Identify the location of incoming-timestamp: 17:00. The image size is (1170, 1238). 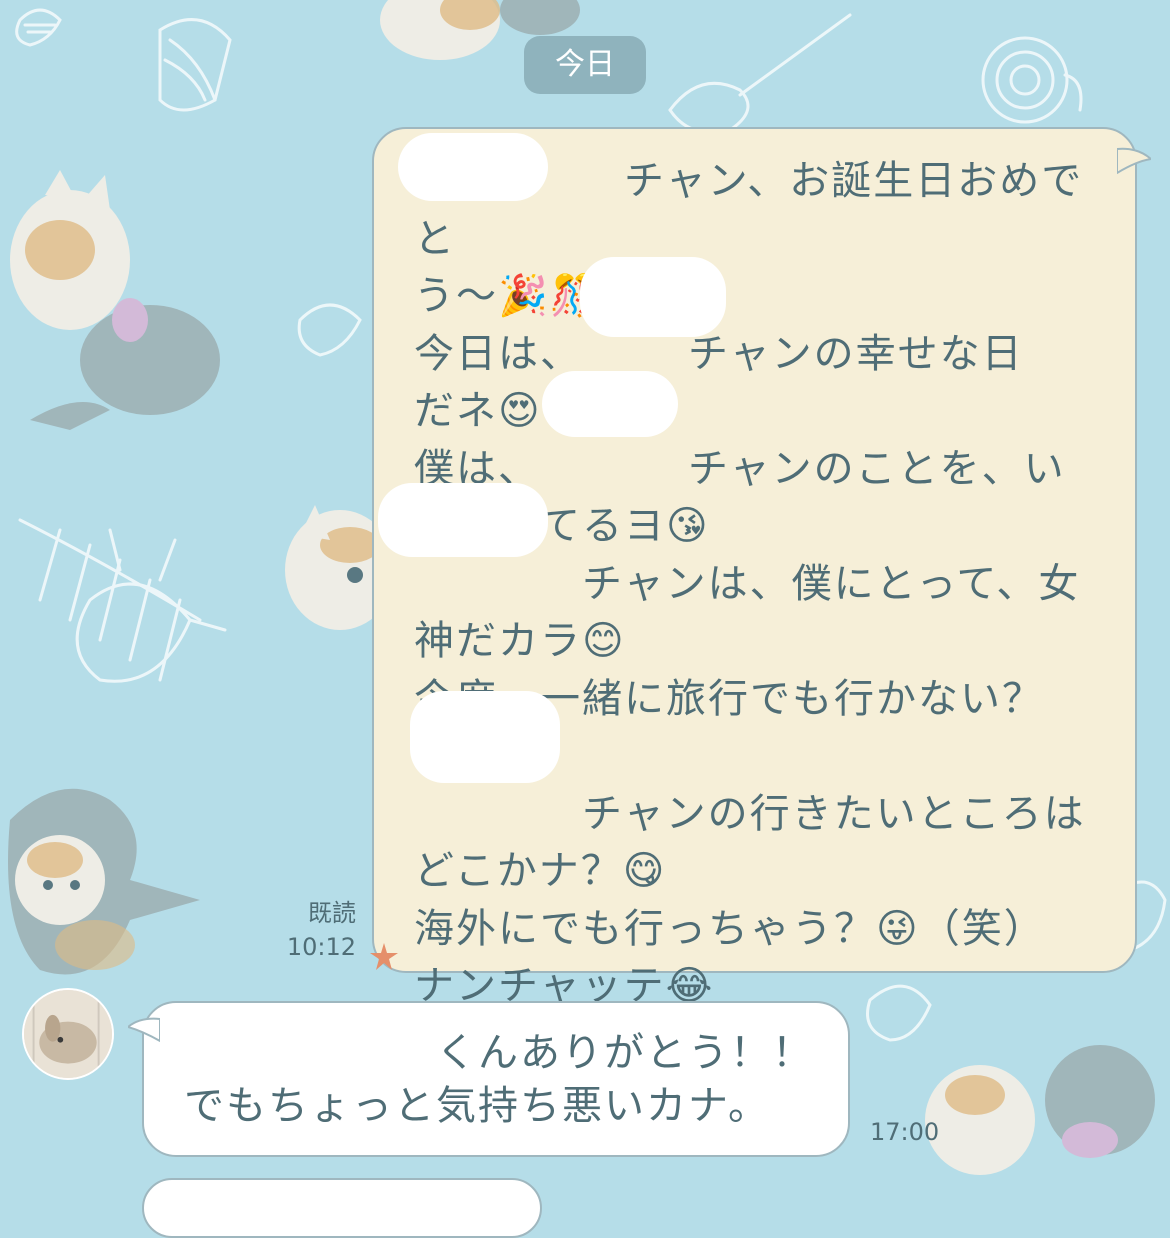
(905, 1132).